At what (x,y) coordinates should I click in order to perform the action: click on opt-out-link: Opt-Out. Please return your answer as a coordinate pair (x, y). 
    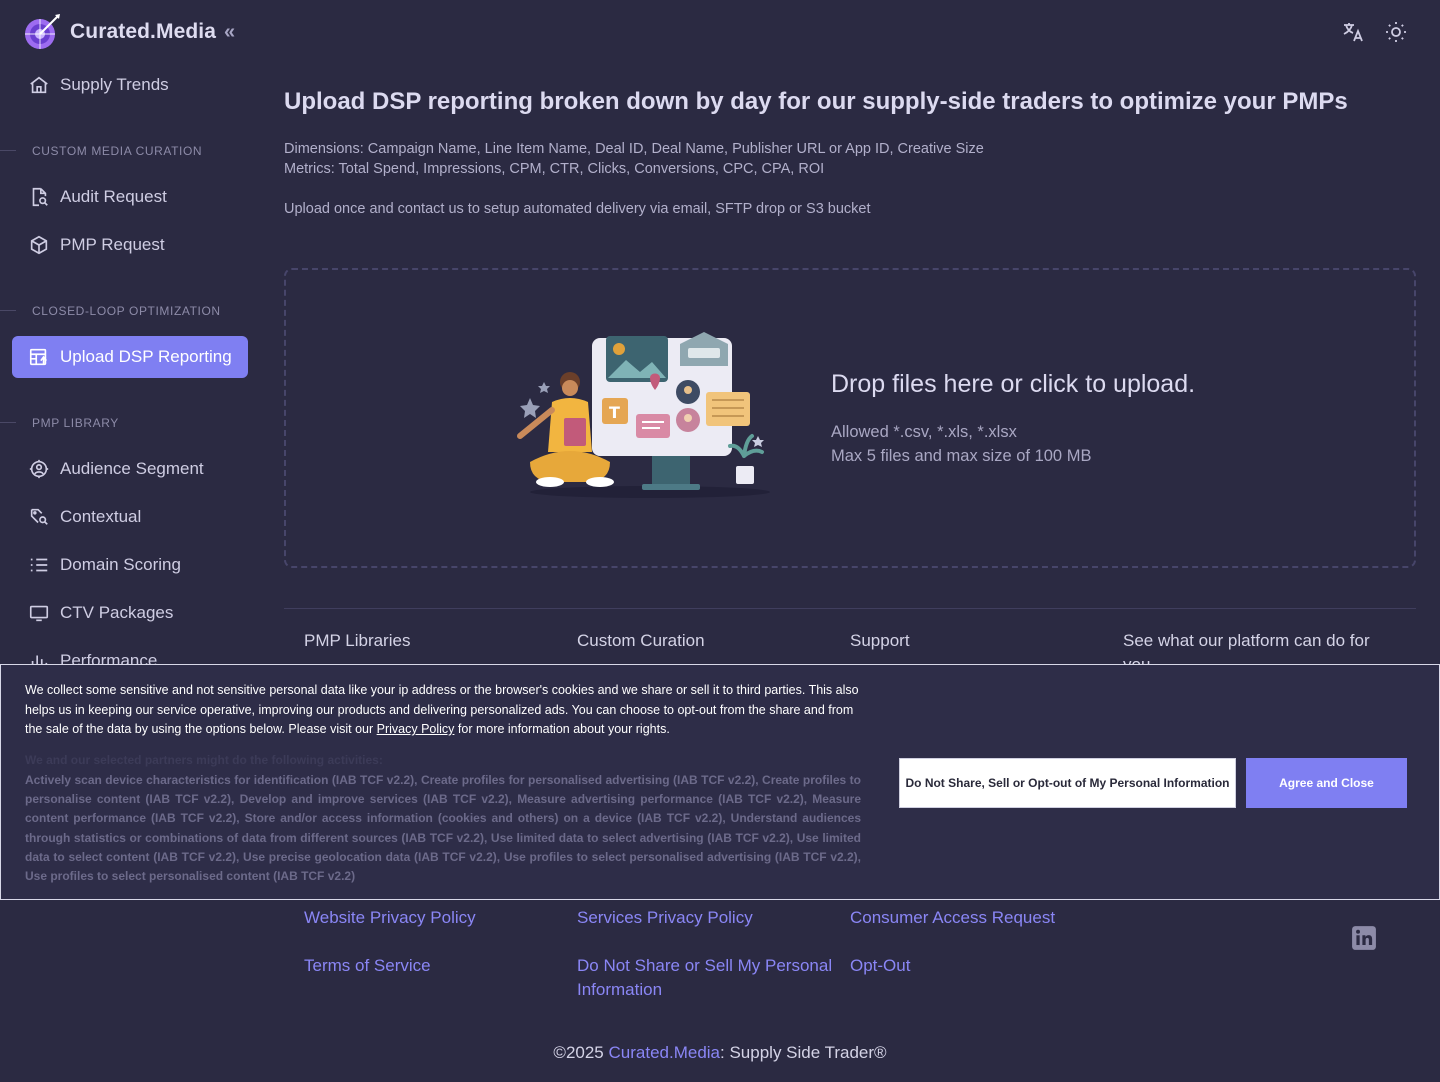
    Looking at the image, I should click on (880, 966).